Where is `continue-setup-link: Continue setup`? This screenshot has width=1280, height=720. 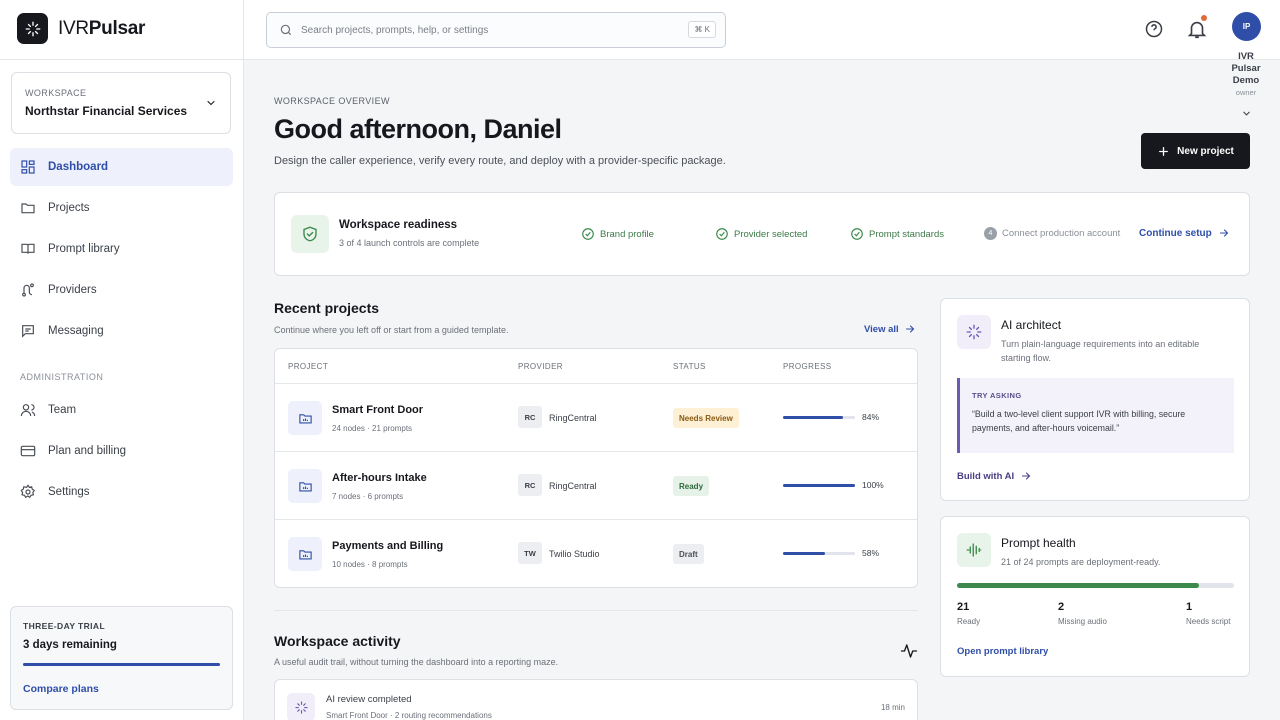 continue-setup-link: Continue setup is located at coordinates (1184, 233).